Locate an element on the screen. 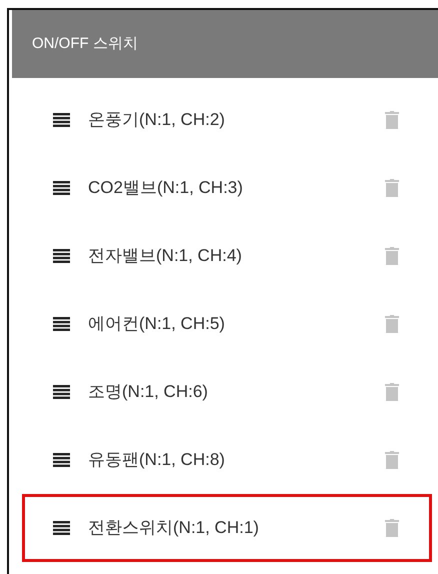 The width and height of the screenshot is (438, 574). list-item: CO2밸브(N:1, CH:3) is located at coordinates (227, 188).